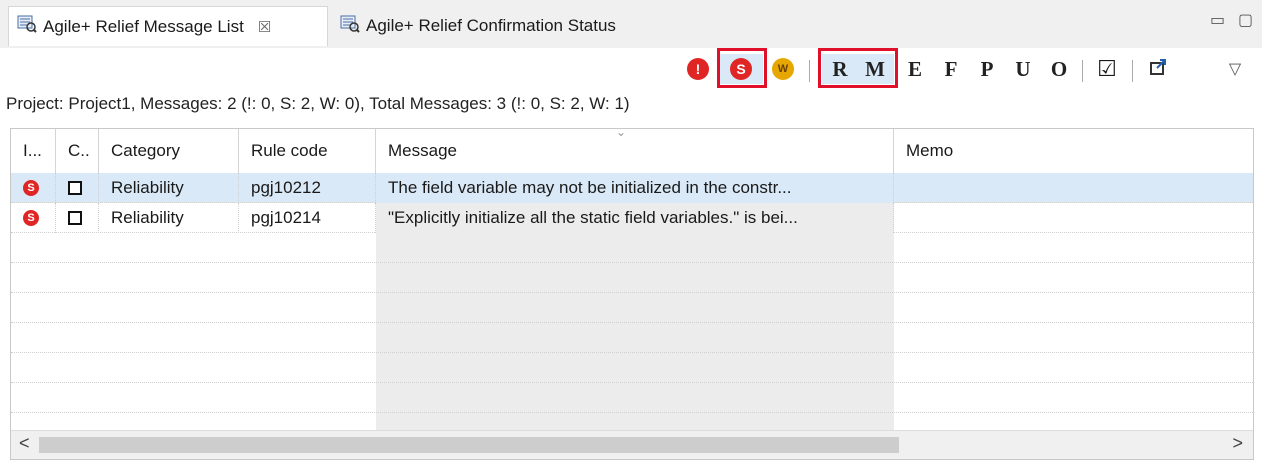 The image size is (1262, 468). I want to click on export-button, so click(1159, 69).